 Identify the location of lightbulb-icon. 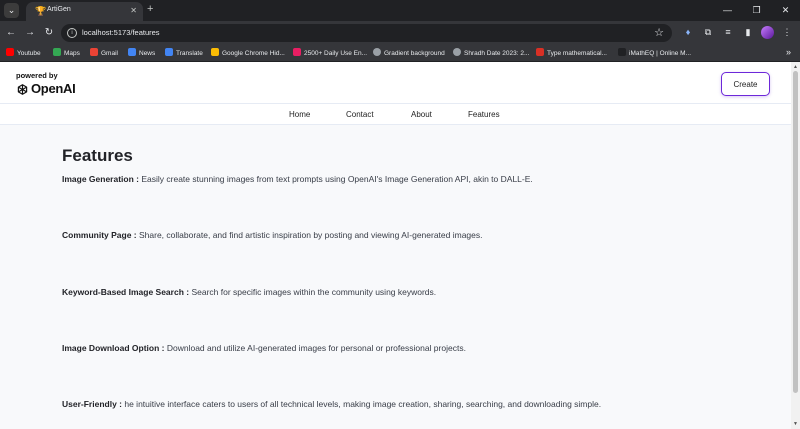
(215, 52).